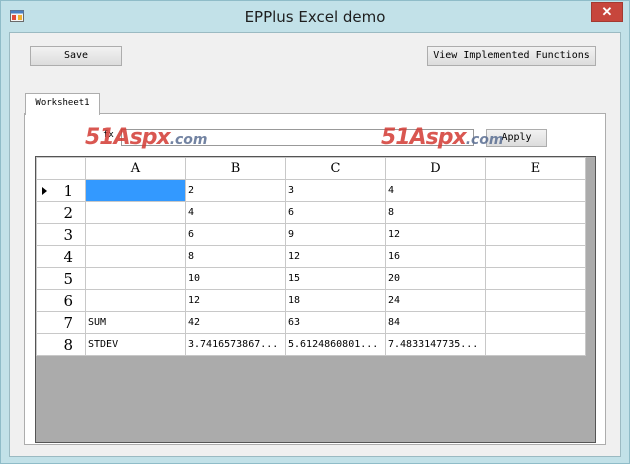  I want to click on table-row: 6 12 18 24, so click(311, 300).